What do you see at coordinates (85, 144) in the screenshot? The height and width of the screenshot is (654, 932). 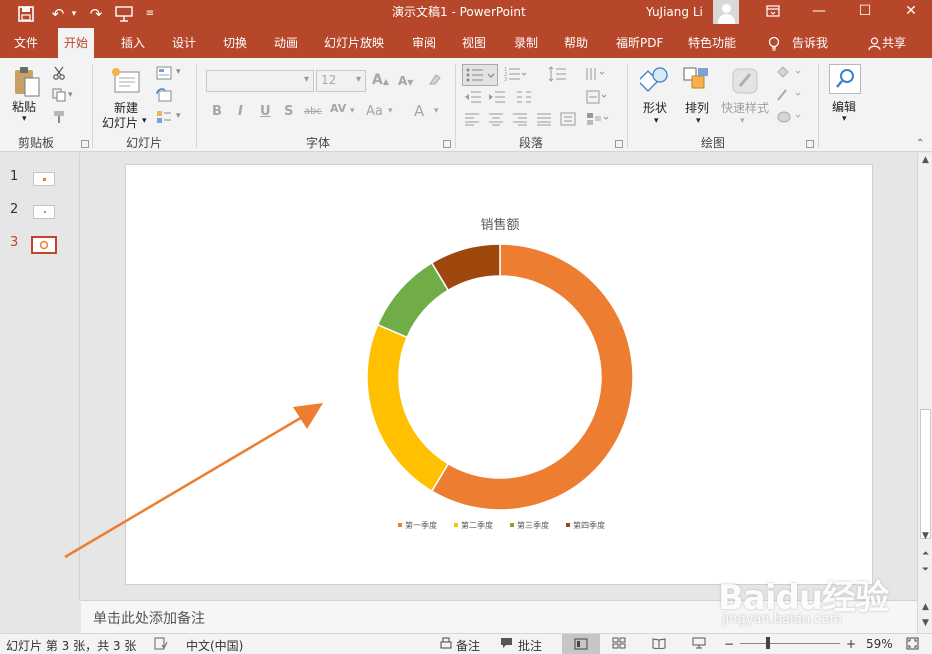 I see `clipboard-launcher-icon` at bounding box center [85, 144].